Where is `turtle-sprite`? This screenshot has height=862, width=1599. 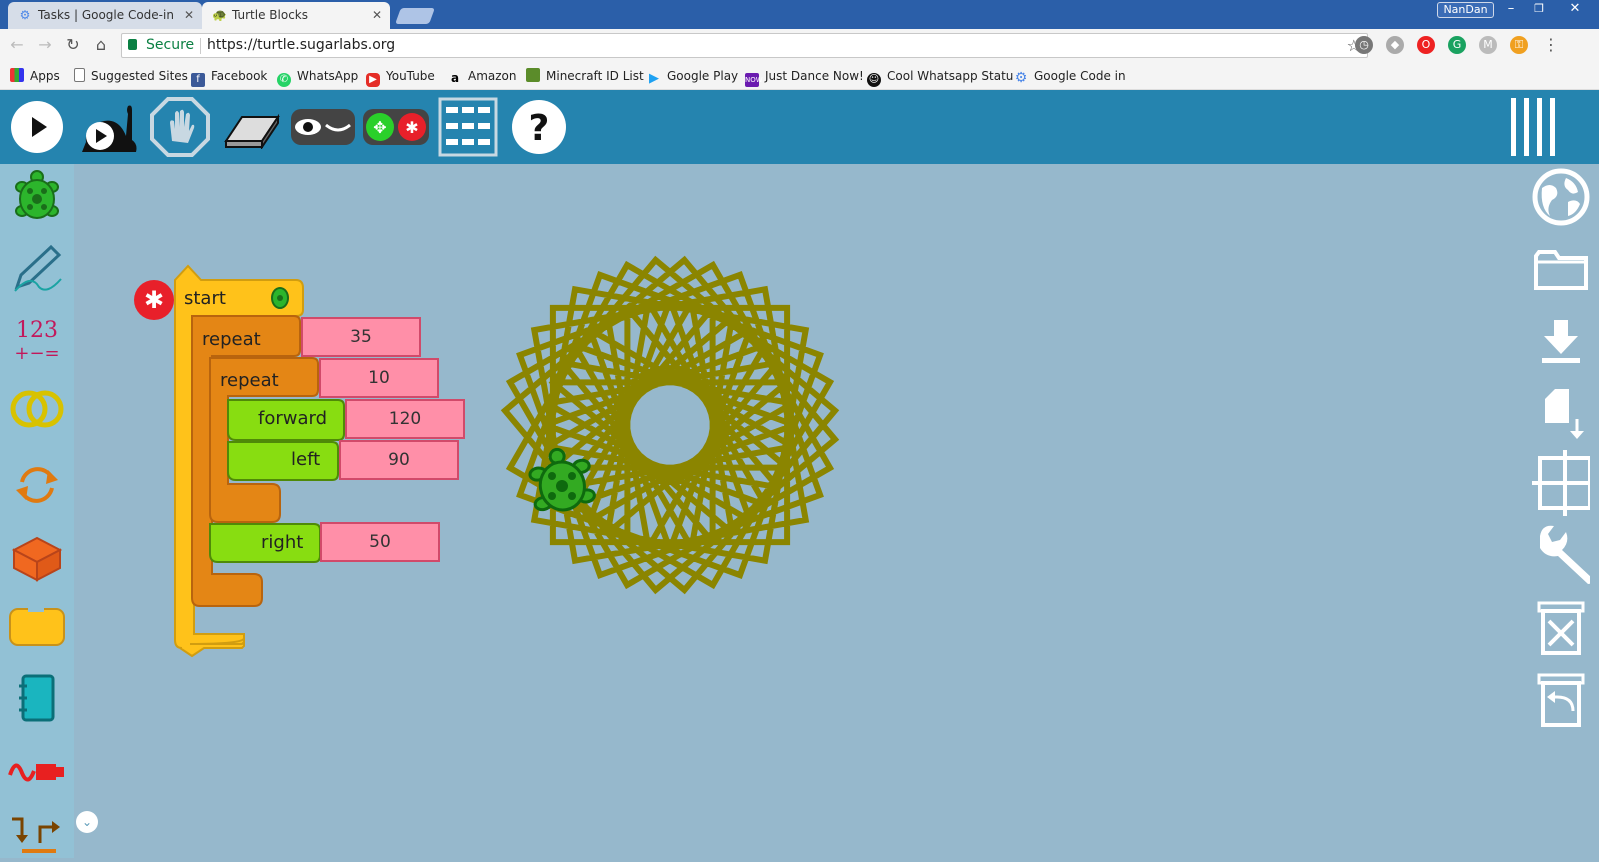 turtle-sprite is located at coordinates (562, 484).